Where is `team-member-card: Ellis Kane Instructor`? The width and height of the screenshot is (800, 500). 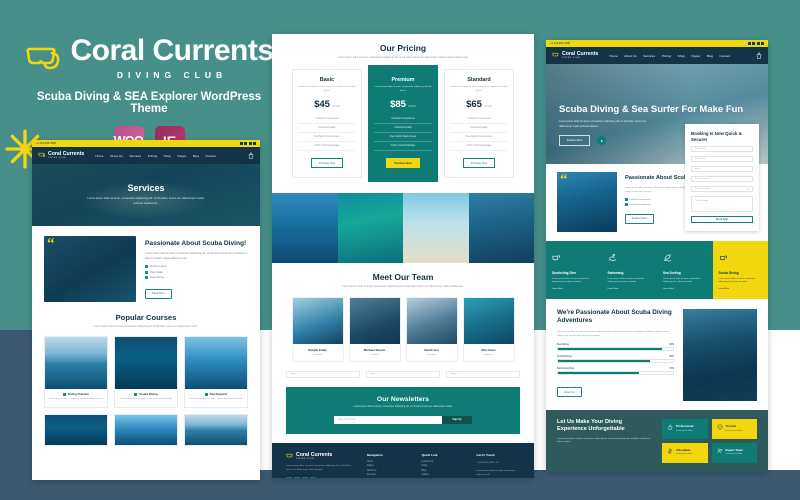 team-member-card: Ellis Kane Instructor is located at coordinates (488, 329).